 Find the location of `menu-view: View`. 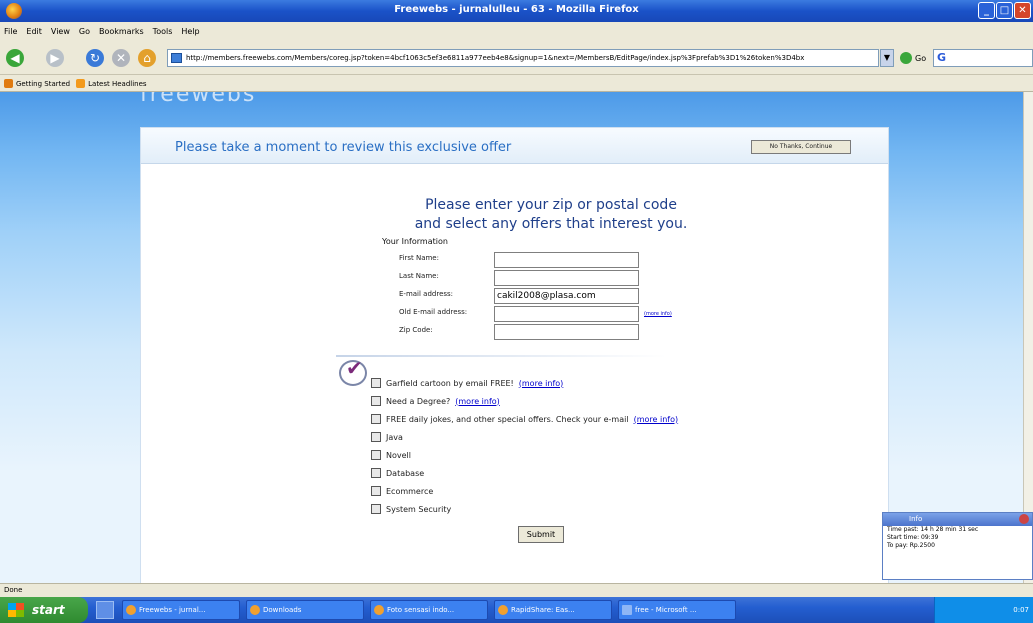

menu-view: View is located at coordinates (60, 31).